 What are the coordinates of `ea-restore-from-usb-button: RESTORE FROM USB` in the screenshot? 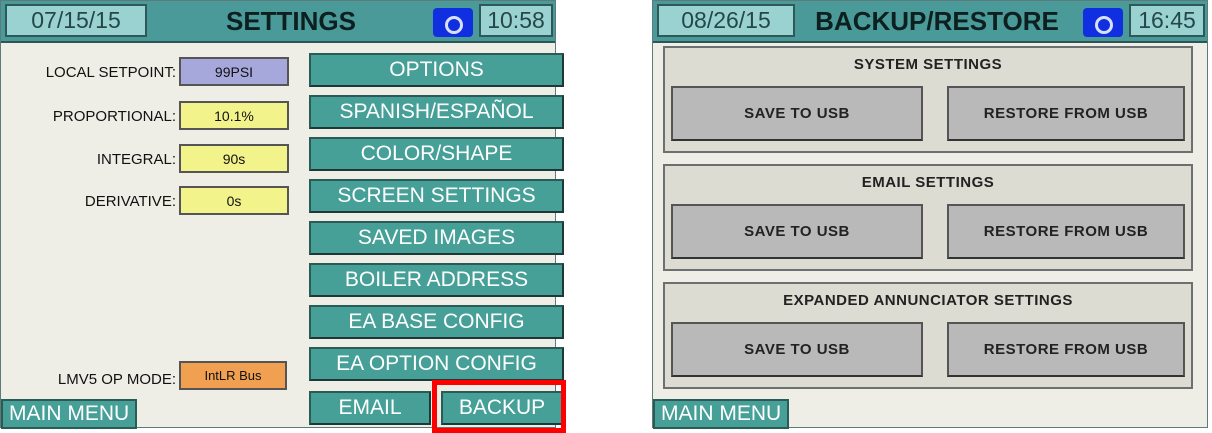 It's located at (1066, 349).